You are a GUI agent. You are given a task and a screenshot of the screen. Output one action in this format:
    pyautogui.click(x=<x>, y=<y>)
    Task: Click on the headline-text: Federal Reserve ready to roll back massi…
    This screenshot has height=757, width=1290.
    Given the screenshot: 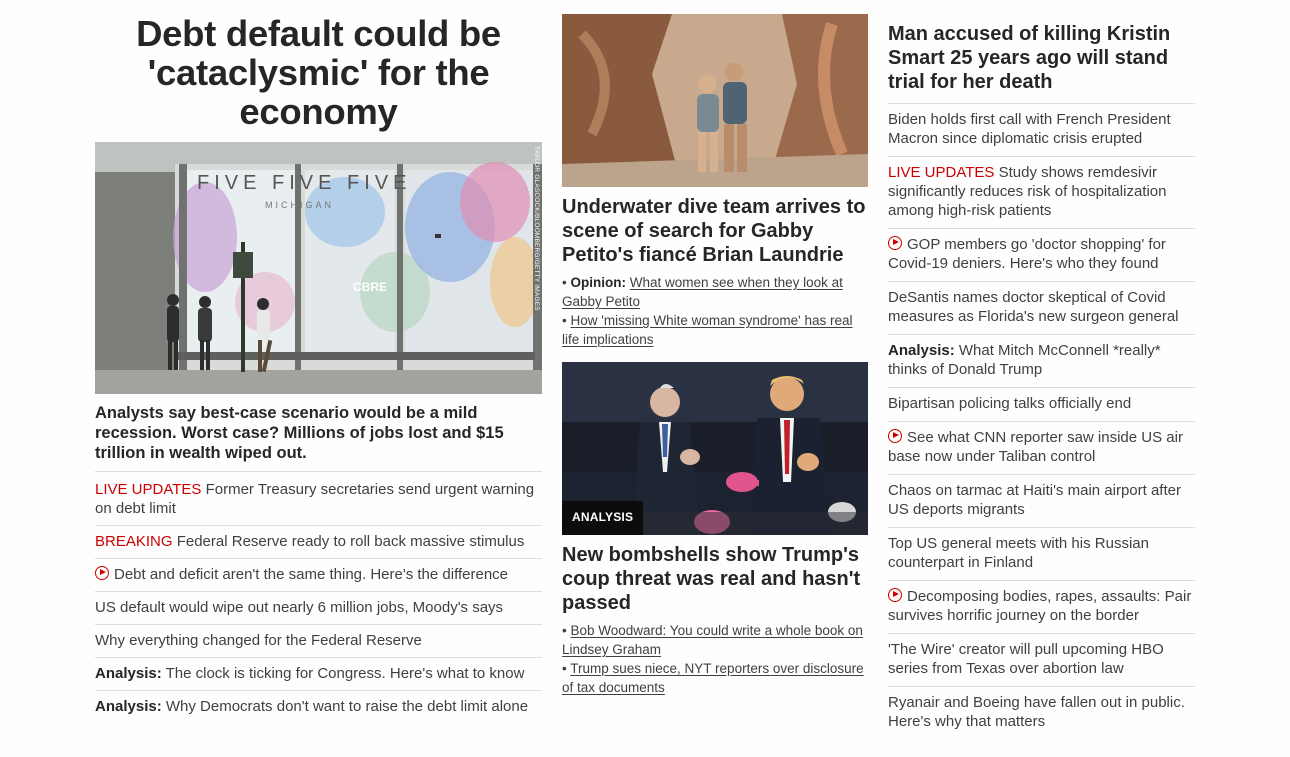 What is the action you would take?
    pyautogui.click(x=351, y=541)
    